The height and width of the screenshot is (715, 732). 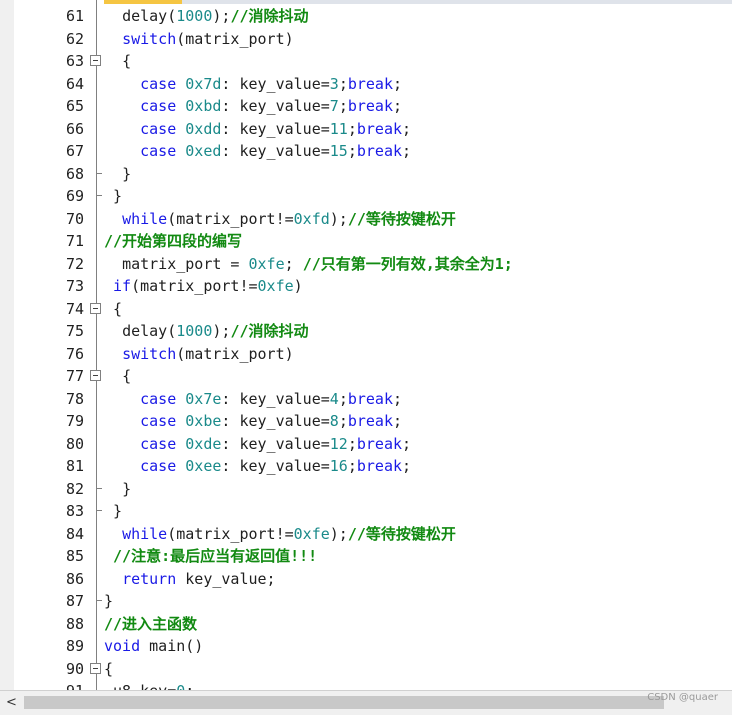 I want to click on code-line: 80 case 0xde: key_value=12;break;, so click(x=366, y=444).